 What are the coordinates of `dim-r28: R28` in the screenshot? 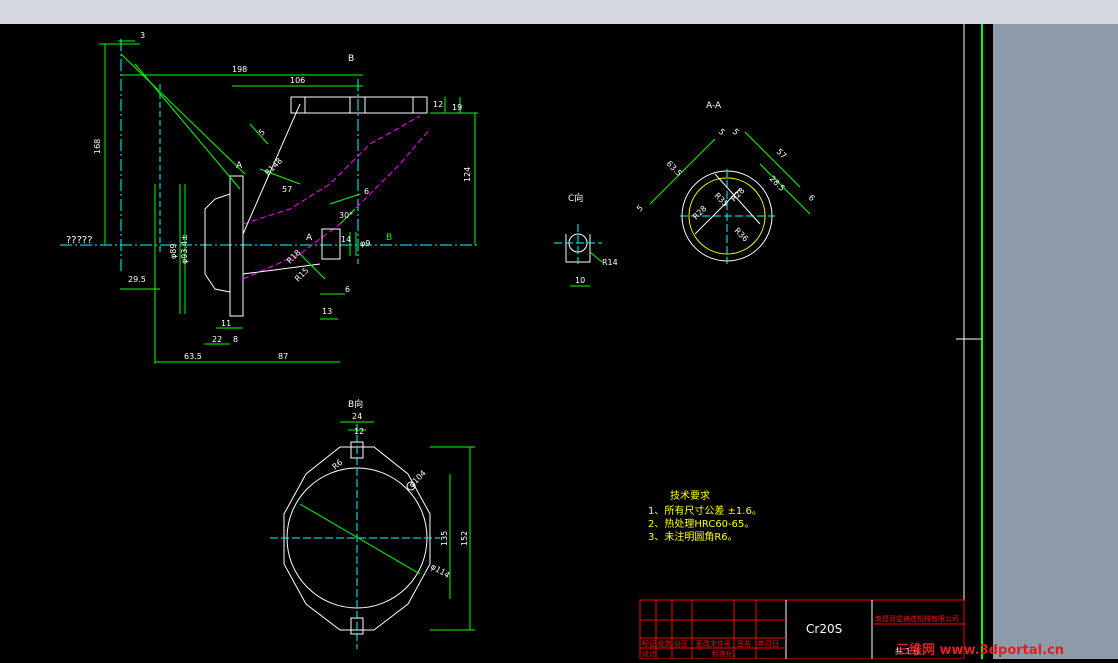 It's located at (700, 213).